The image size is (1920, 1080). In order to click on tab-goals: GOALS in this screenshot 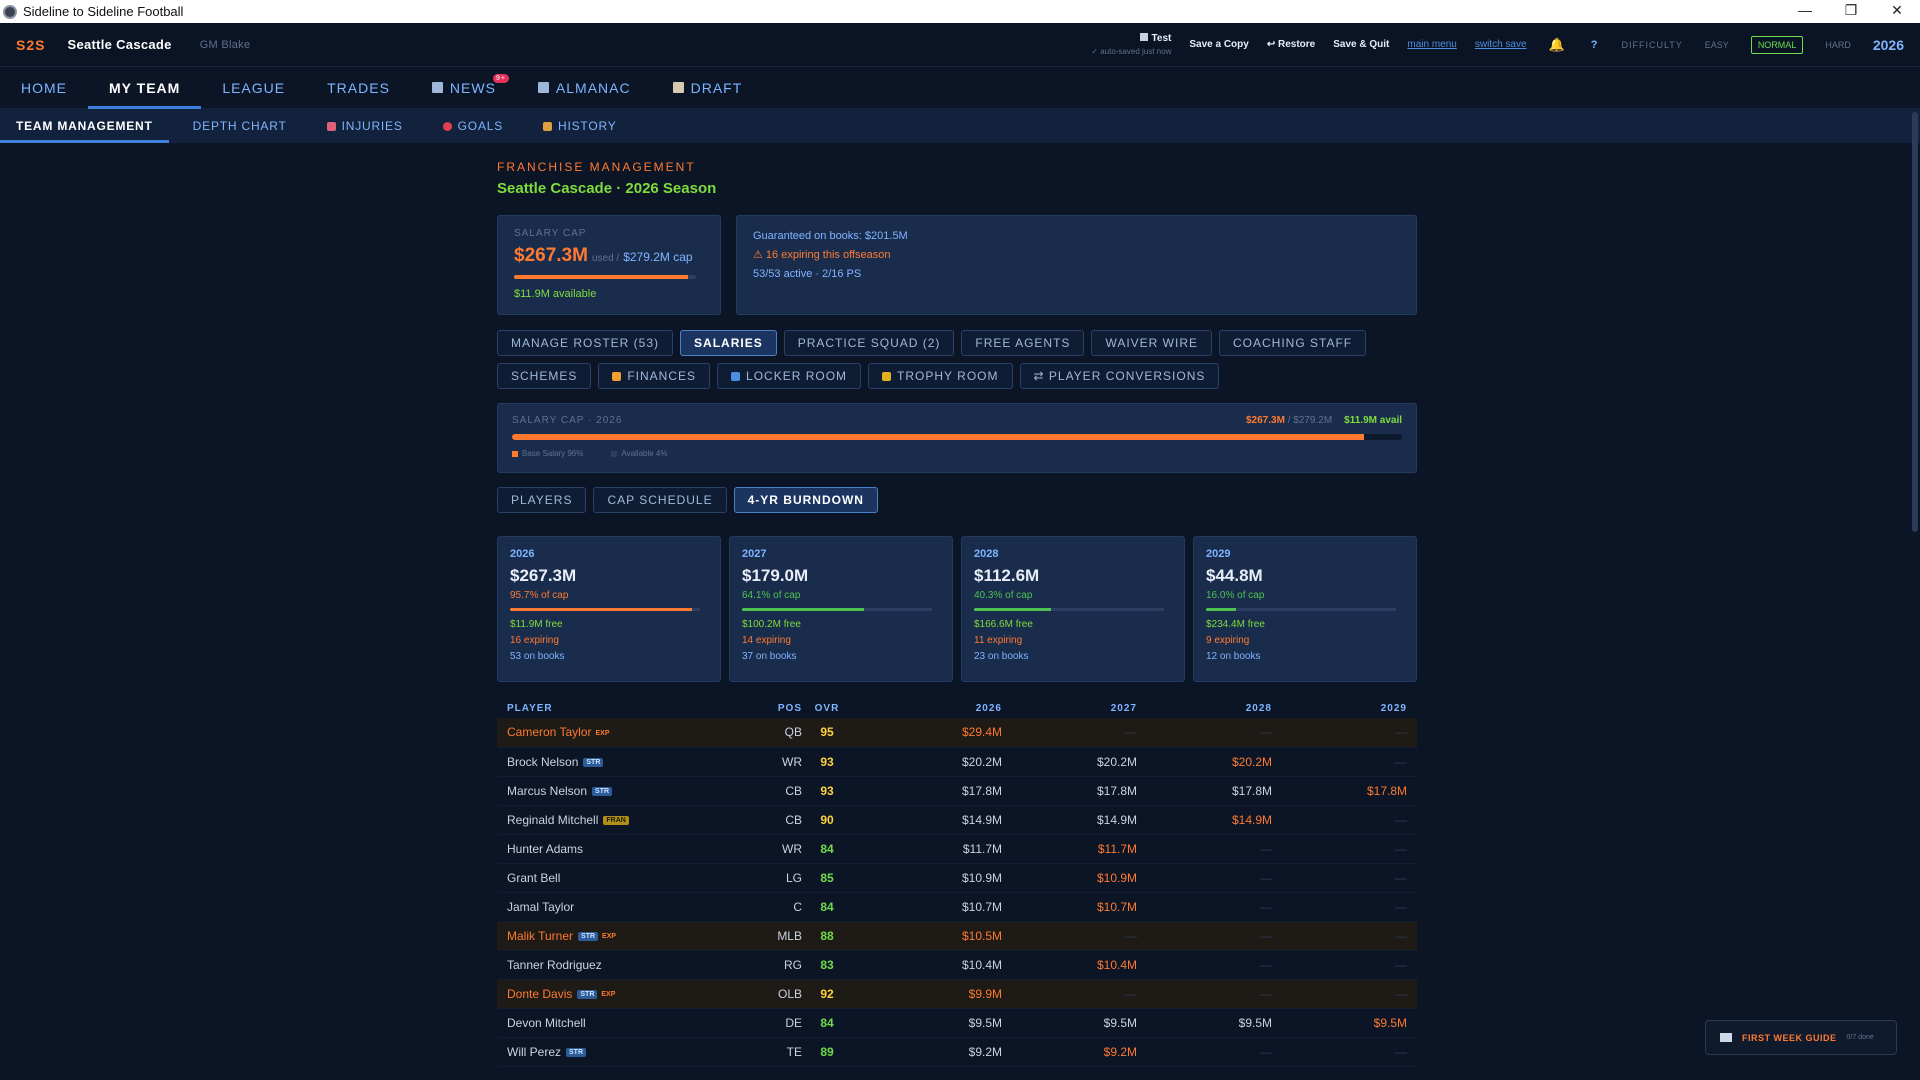, I will do `click(473, 126)`.